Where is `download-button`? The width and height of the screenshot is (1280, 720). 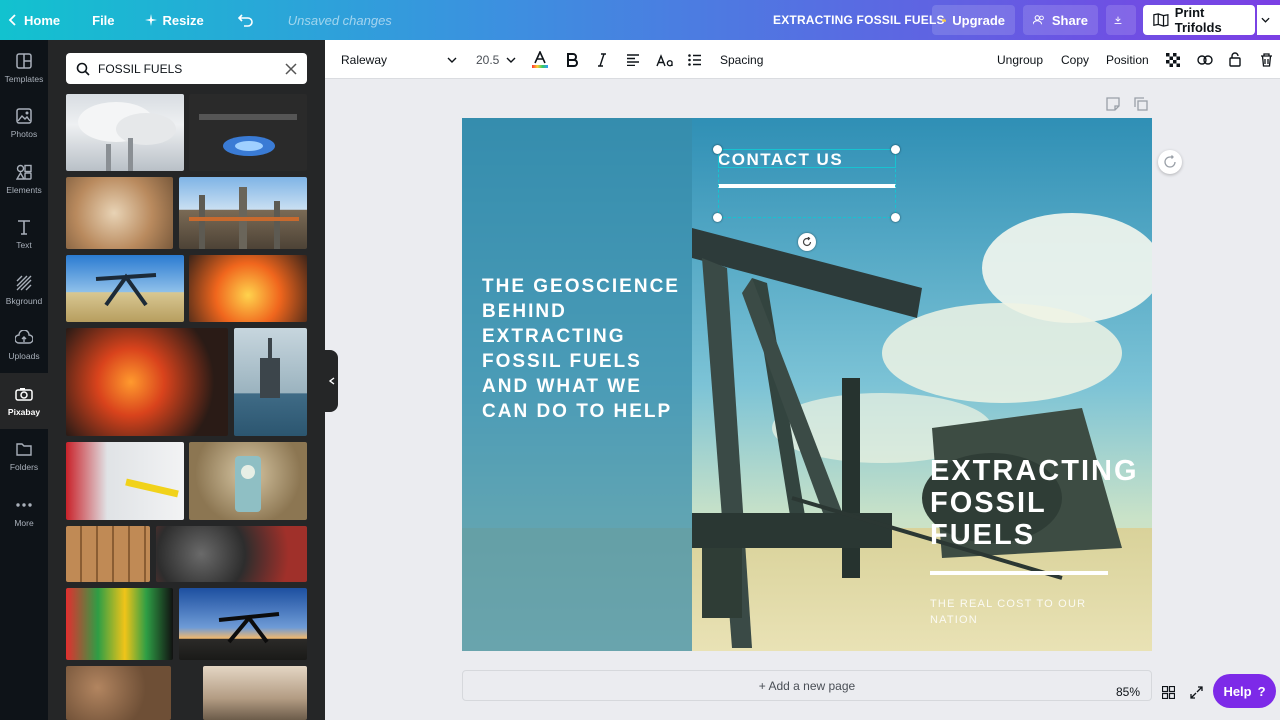
download-button is located at coordinates (1121, 20).